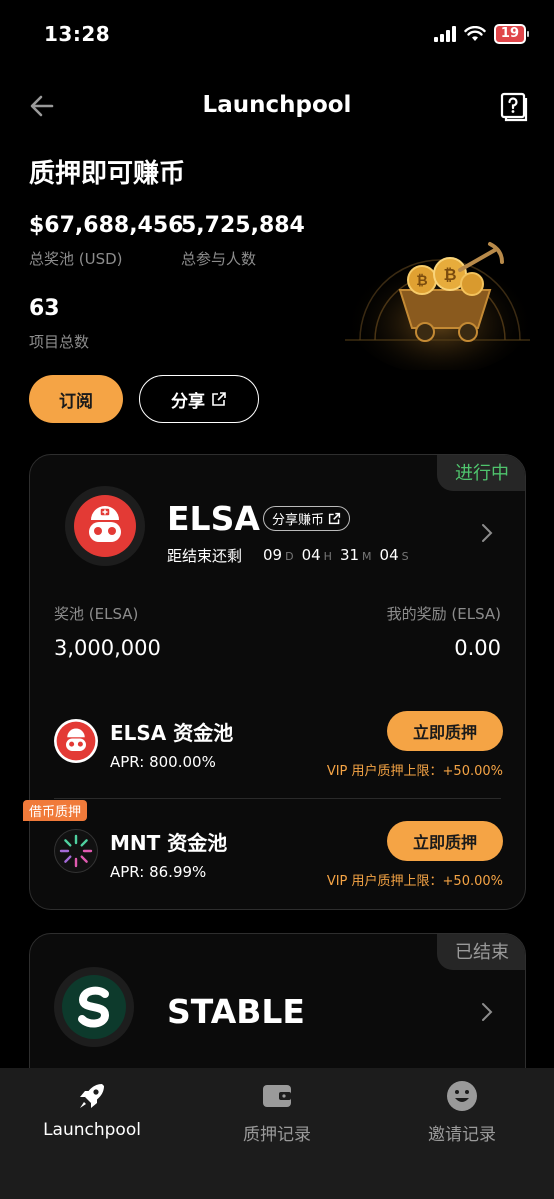 The height and width of the screenshot is (1199, 554). I want to click on tab-label: 邀请记录, so click(462, 1135).